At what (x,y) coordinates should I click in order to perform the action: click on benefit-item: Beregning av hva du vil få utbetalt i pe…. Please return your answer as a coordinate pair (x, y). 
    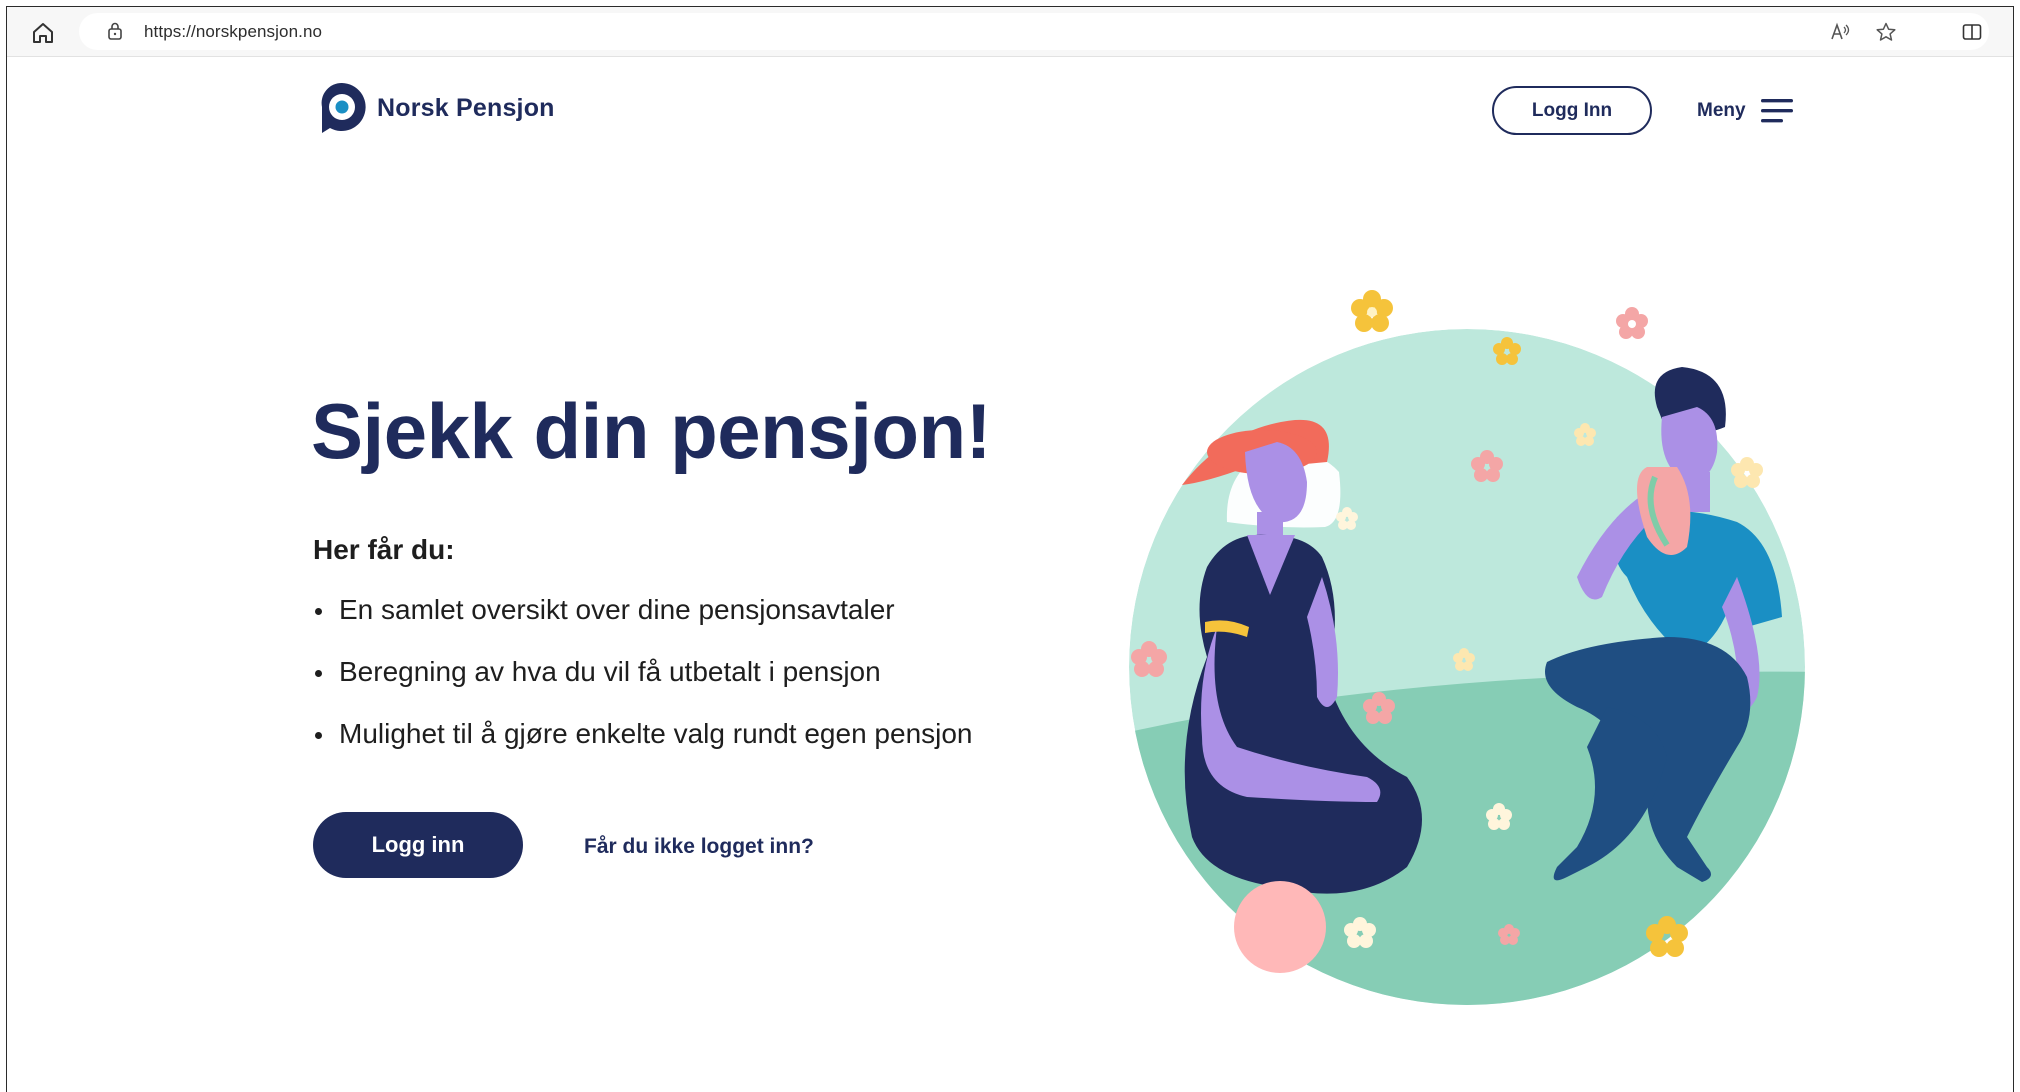
    Looking at the image, I should click on (643, 685).